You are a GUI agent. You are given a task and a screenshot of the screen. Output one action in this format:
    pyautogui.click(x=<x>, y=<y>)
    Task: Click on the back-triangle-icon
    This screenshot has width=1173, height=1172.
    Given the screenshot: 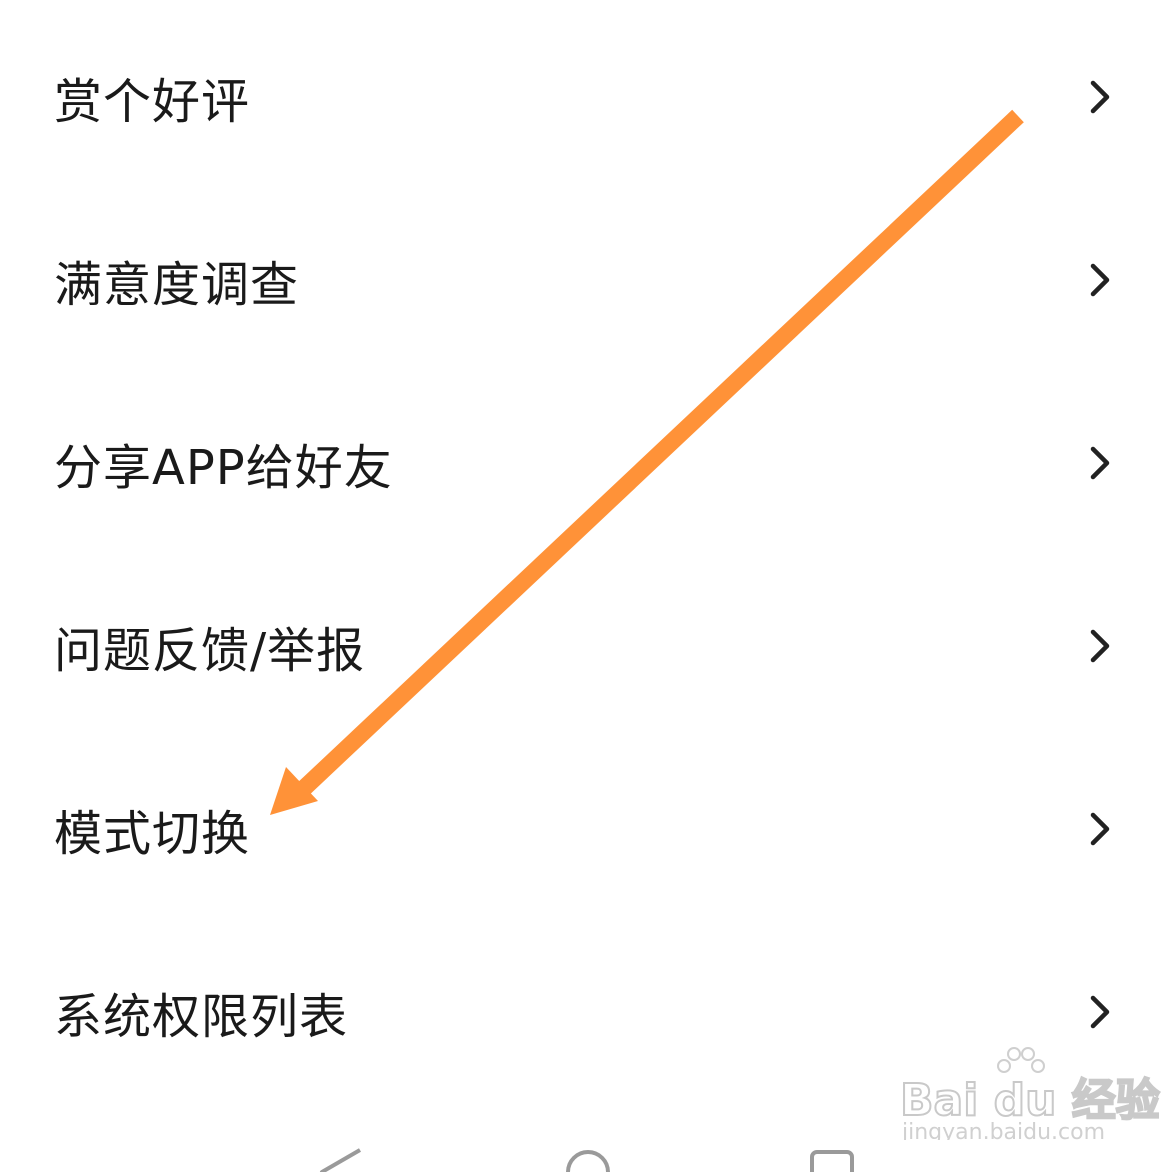 What is the action you would take?
    pyautogui.click(x=341, y=1160)
    